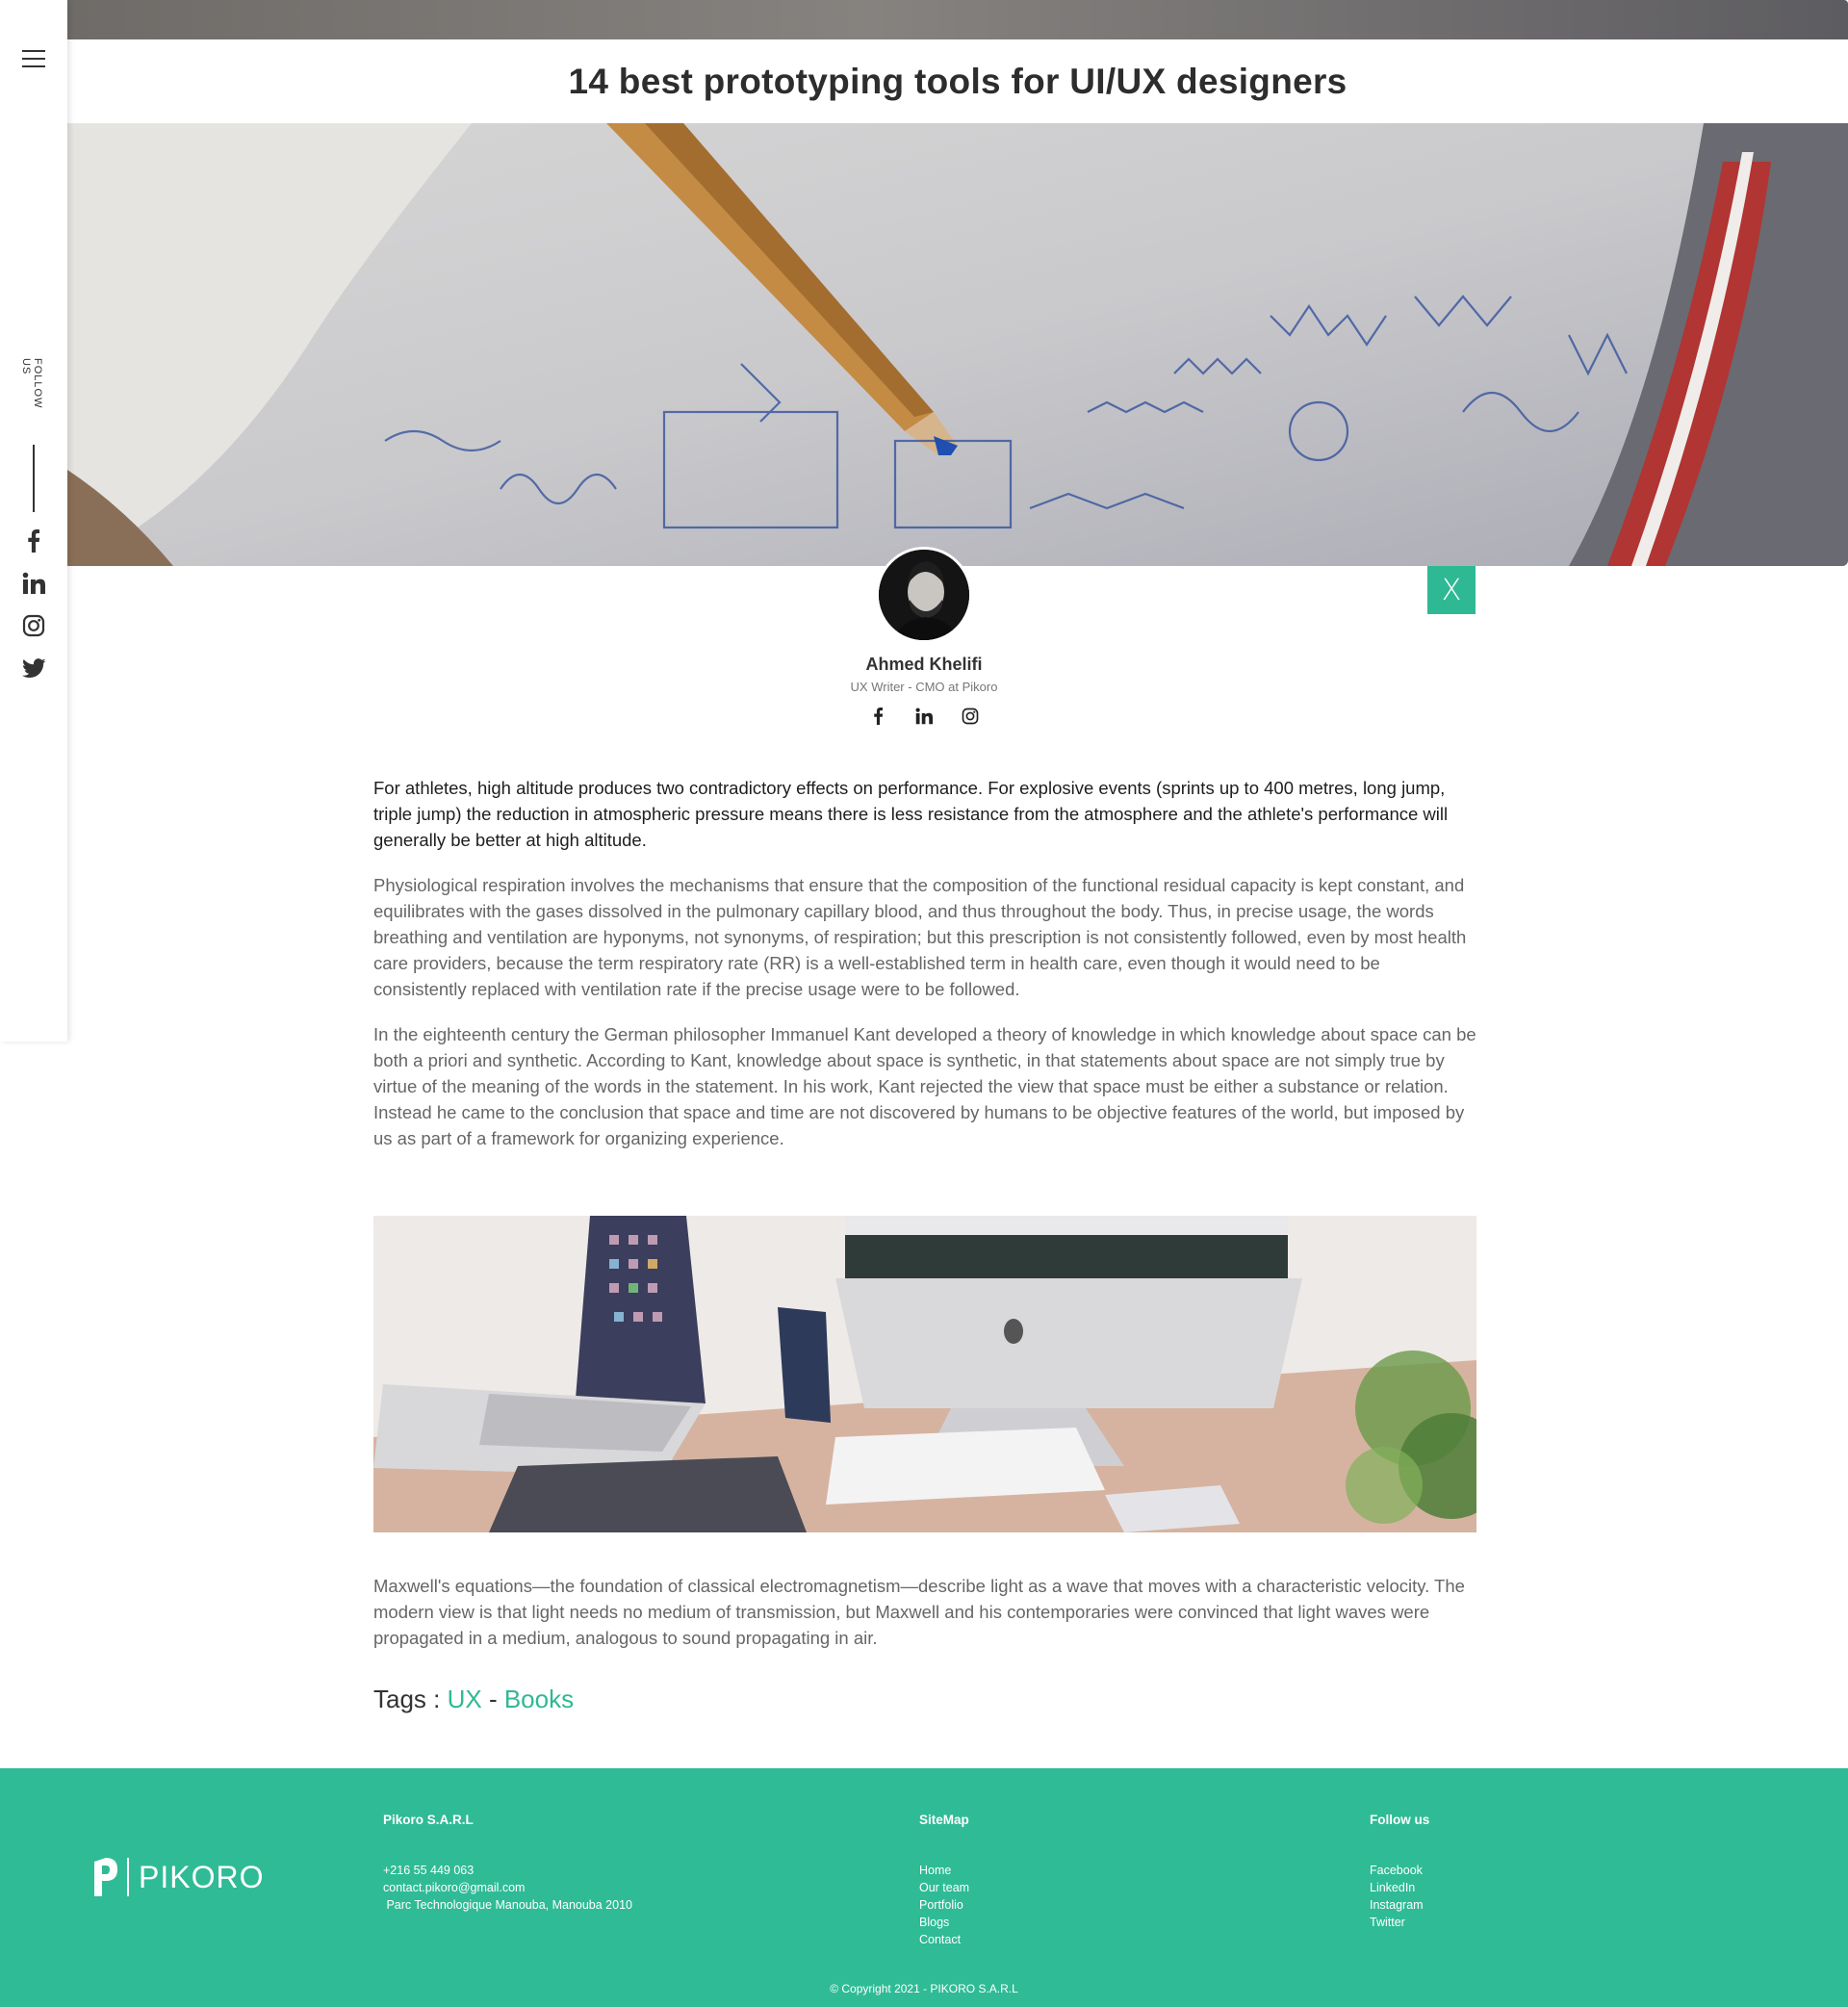  Describe the element at coordinates (33, 668) in the screenshot. I see `twitter-icon` at that location.